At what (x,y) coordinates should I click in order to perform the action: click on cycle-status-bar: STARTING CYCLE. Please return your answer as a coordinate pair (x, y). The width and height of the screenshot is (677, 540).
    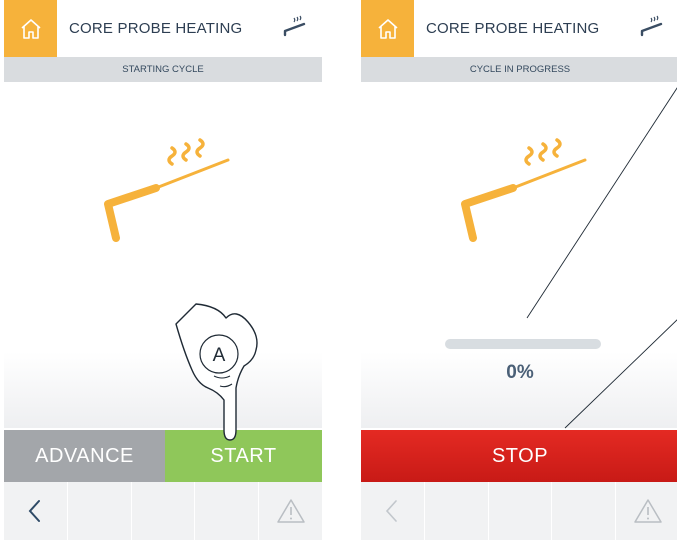
    Looking at the image, I should click on (163, 69).